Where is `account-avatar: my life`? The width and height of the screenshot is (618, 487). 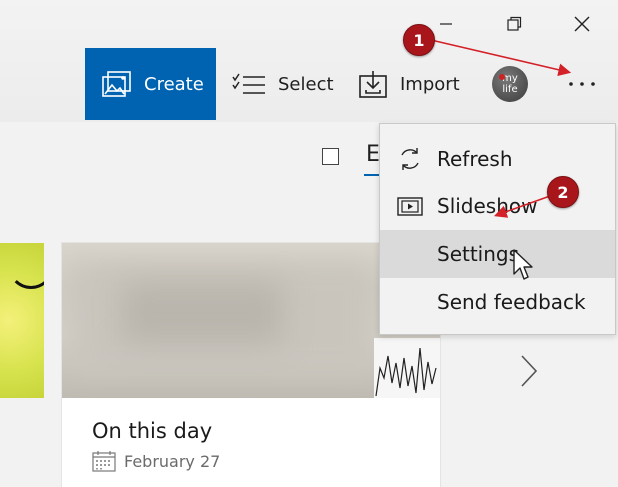
account-avatar: my life is located at coordinates (510, 84).